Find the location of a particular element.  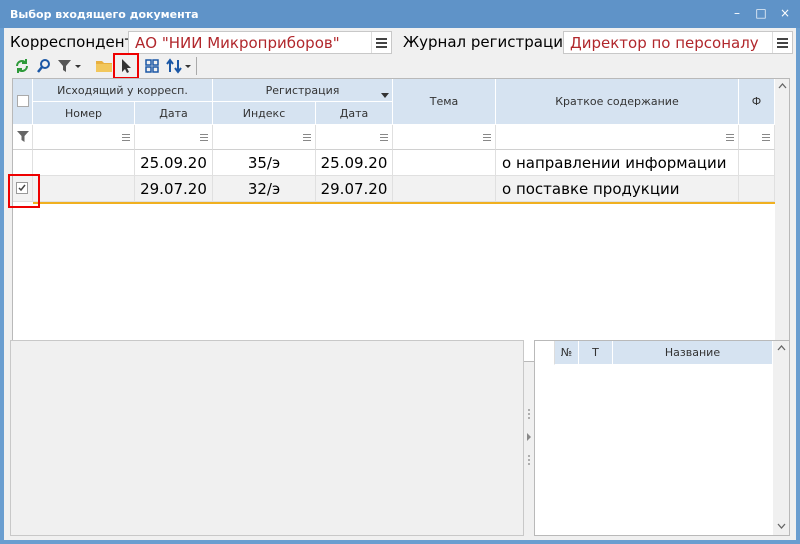

column-header-name: Название is located at coordinates (693, 353).